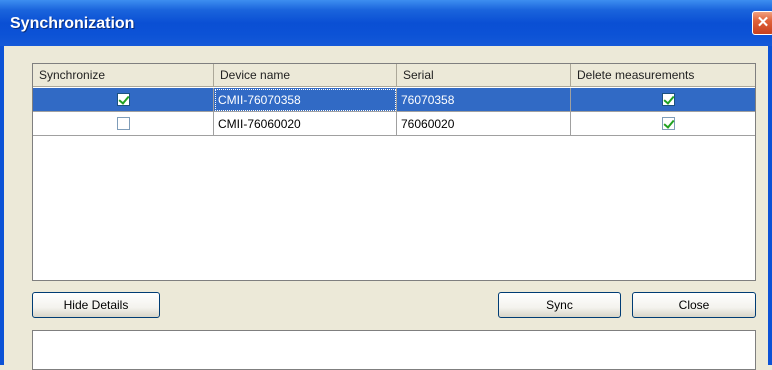 This screenshot has width=772, height=370. I want to click on window-frame-left, so click(2, 205).